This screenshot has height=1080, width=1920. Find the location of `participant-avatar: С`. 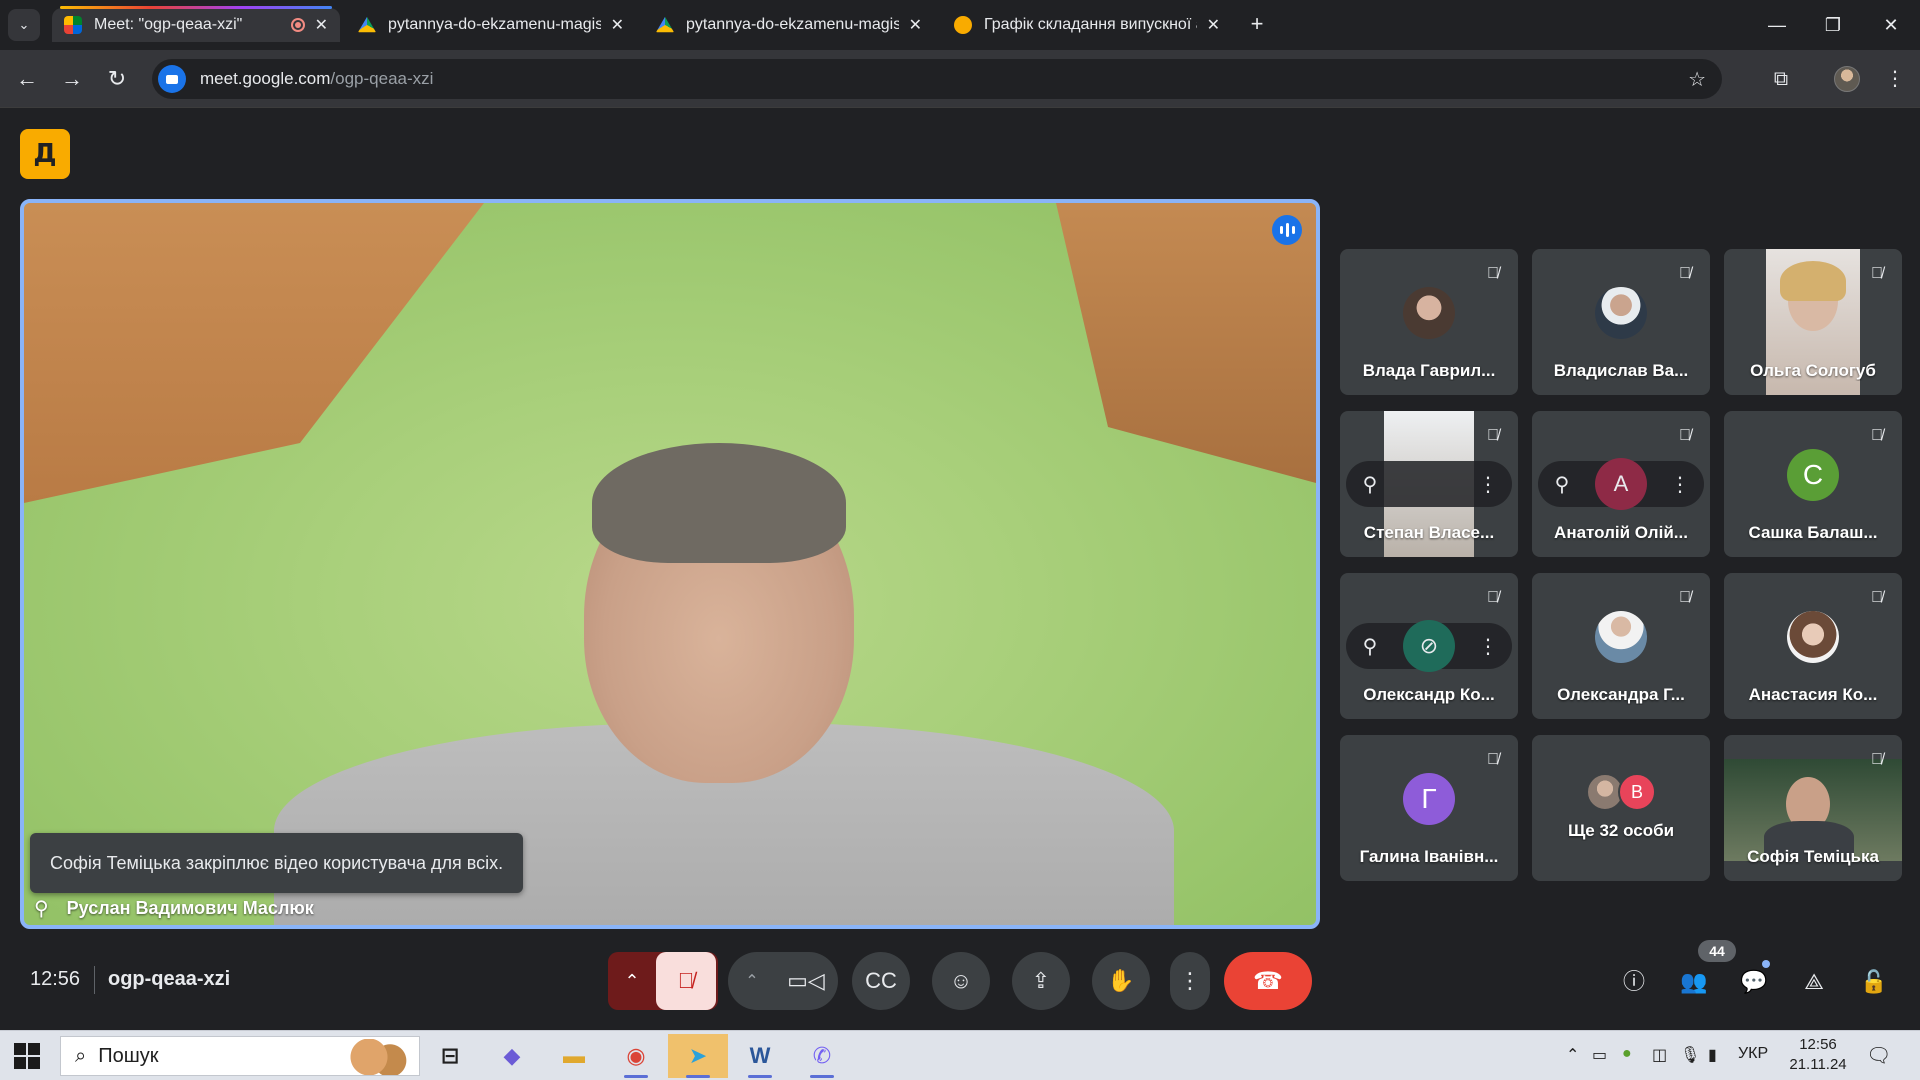

participant-avatar: С is located at coordinates (1813, 475).